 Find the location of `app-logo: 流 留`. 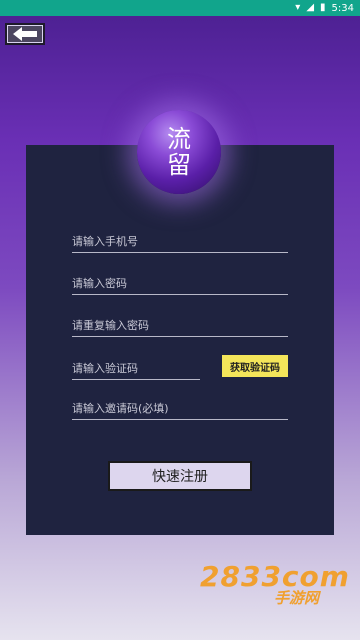

app-logo: 流 留 is located at coordinates (179, 152).